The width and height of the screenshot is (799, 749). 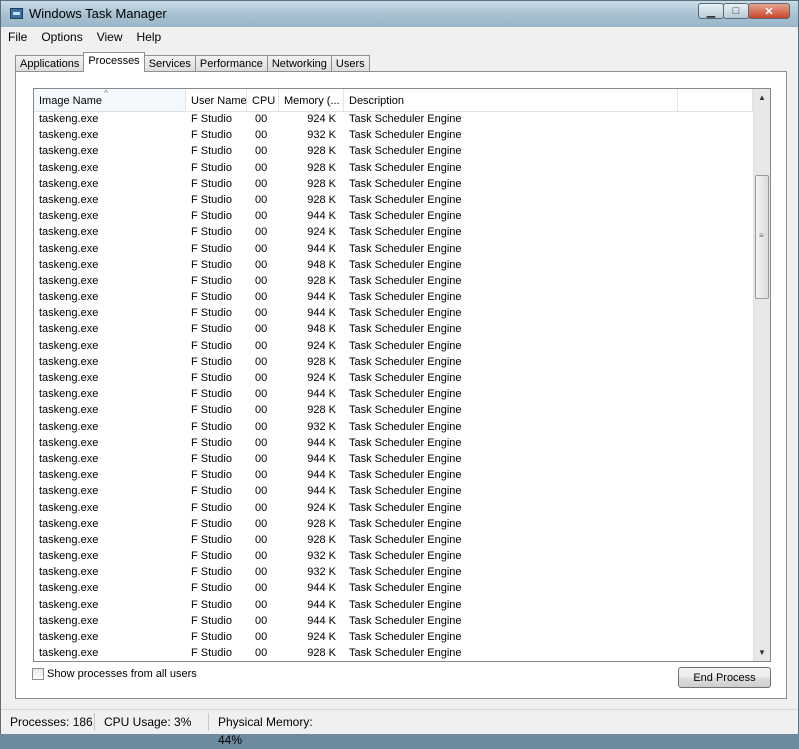 I want to click on menu-bar: File Options View Help, so click(x=399, y=37).